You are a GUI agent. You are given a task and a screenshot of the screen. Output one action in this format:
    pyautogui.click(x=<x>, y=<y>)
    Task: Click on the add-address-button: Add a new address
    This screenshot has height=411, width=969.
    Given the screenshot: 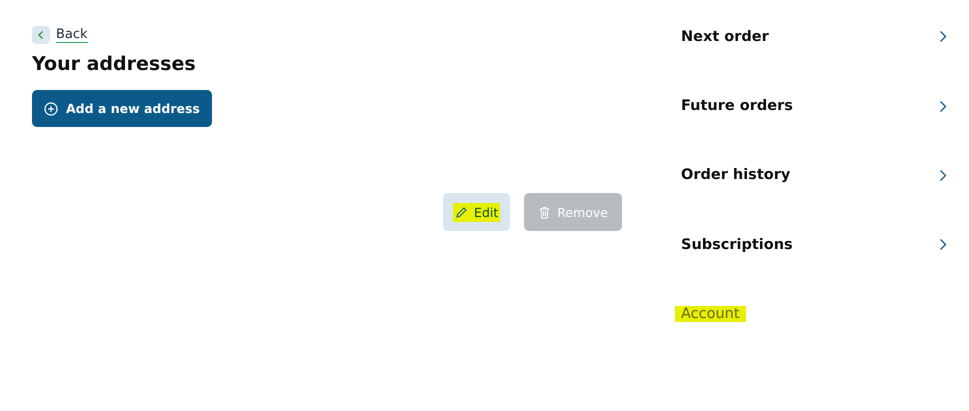 What is the action you would take?
    pyautogui.click(x=122, y=108)
    